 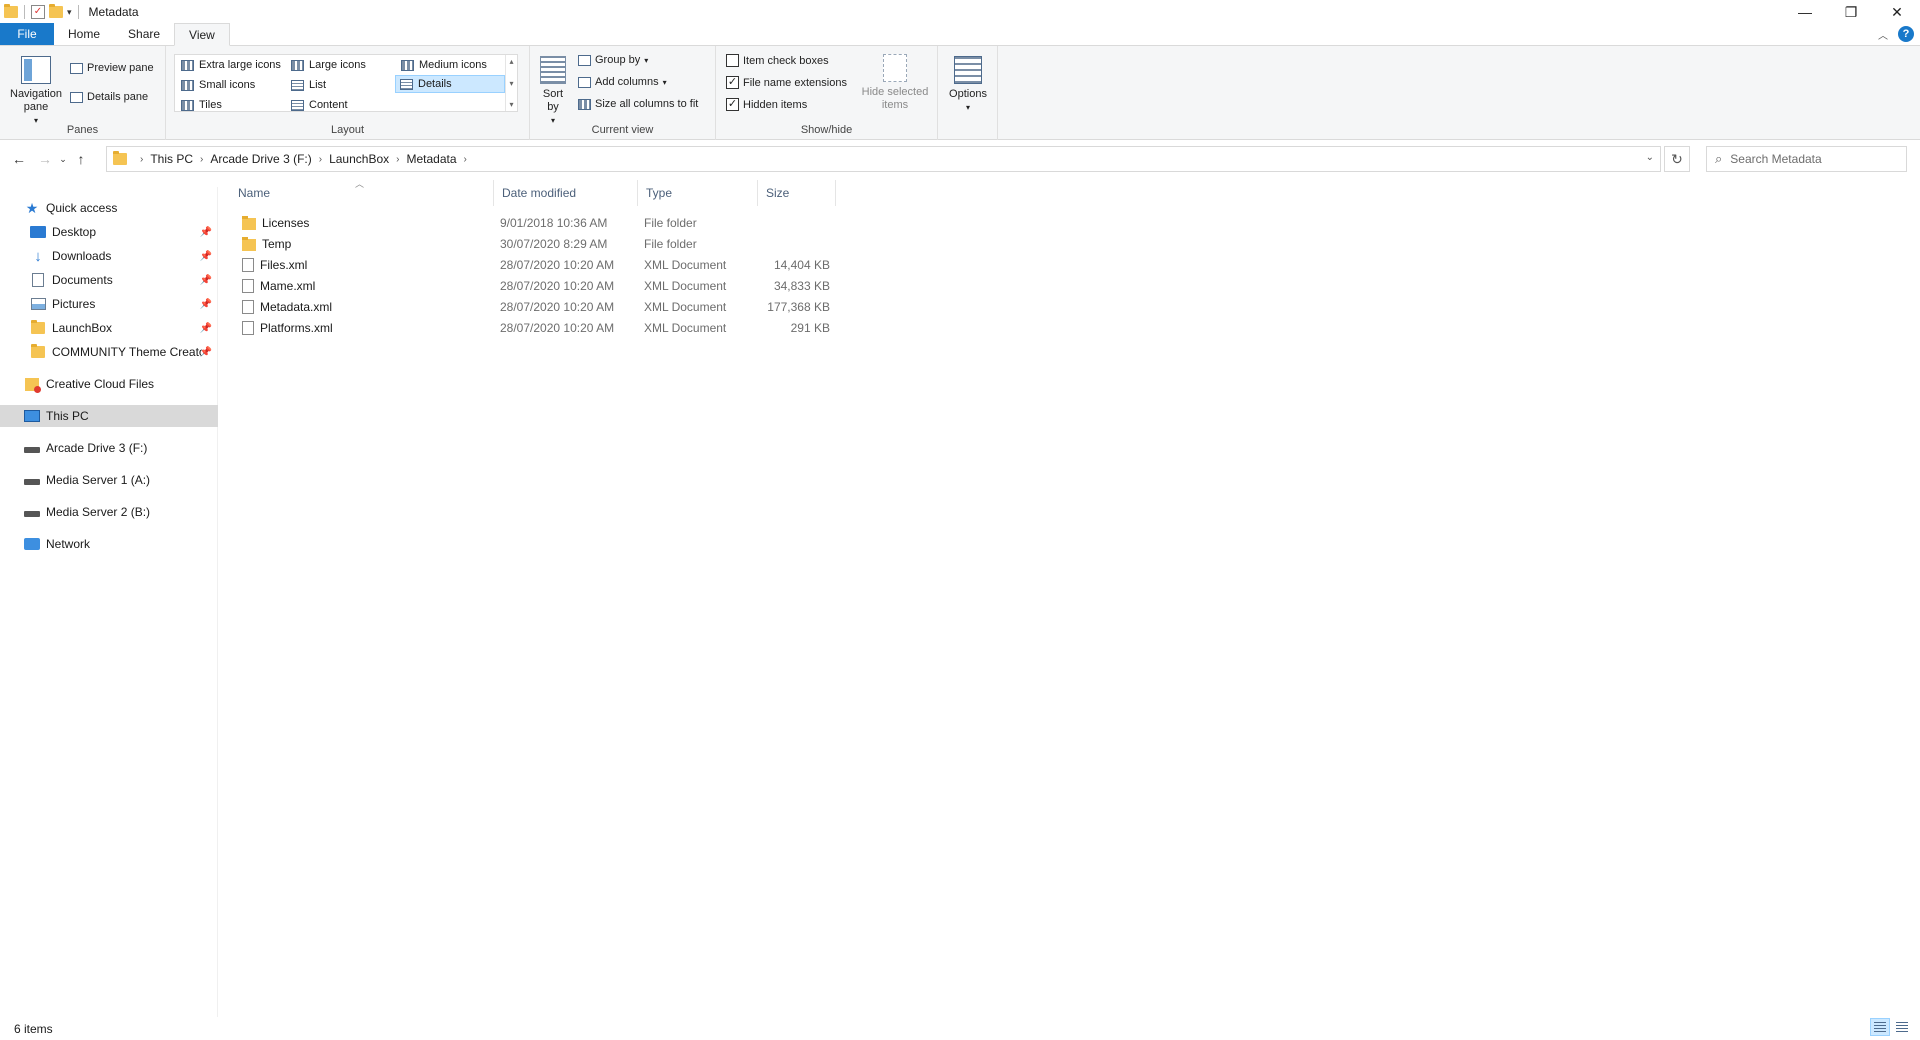 What do you see at coordinates (109, 384) in the screenshot?
I see `sidebar-item-creative-cloud: Creative Cloud Files` at bounding box center [109, 384].